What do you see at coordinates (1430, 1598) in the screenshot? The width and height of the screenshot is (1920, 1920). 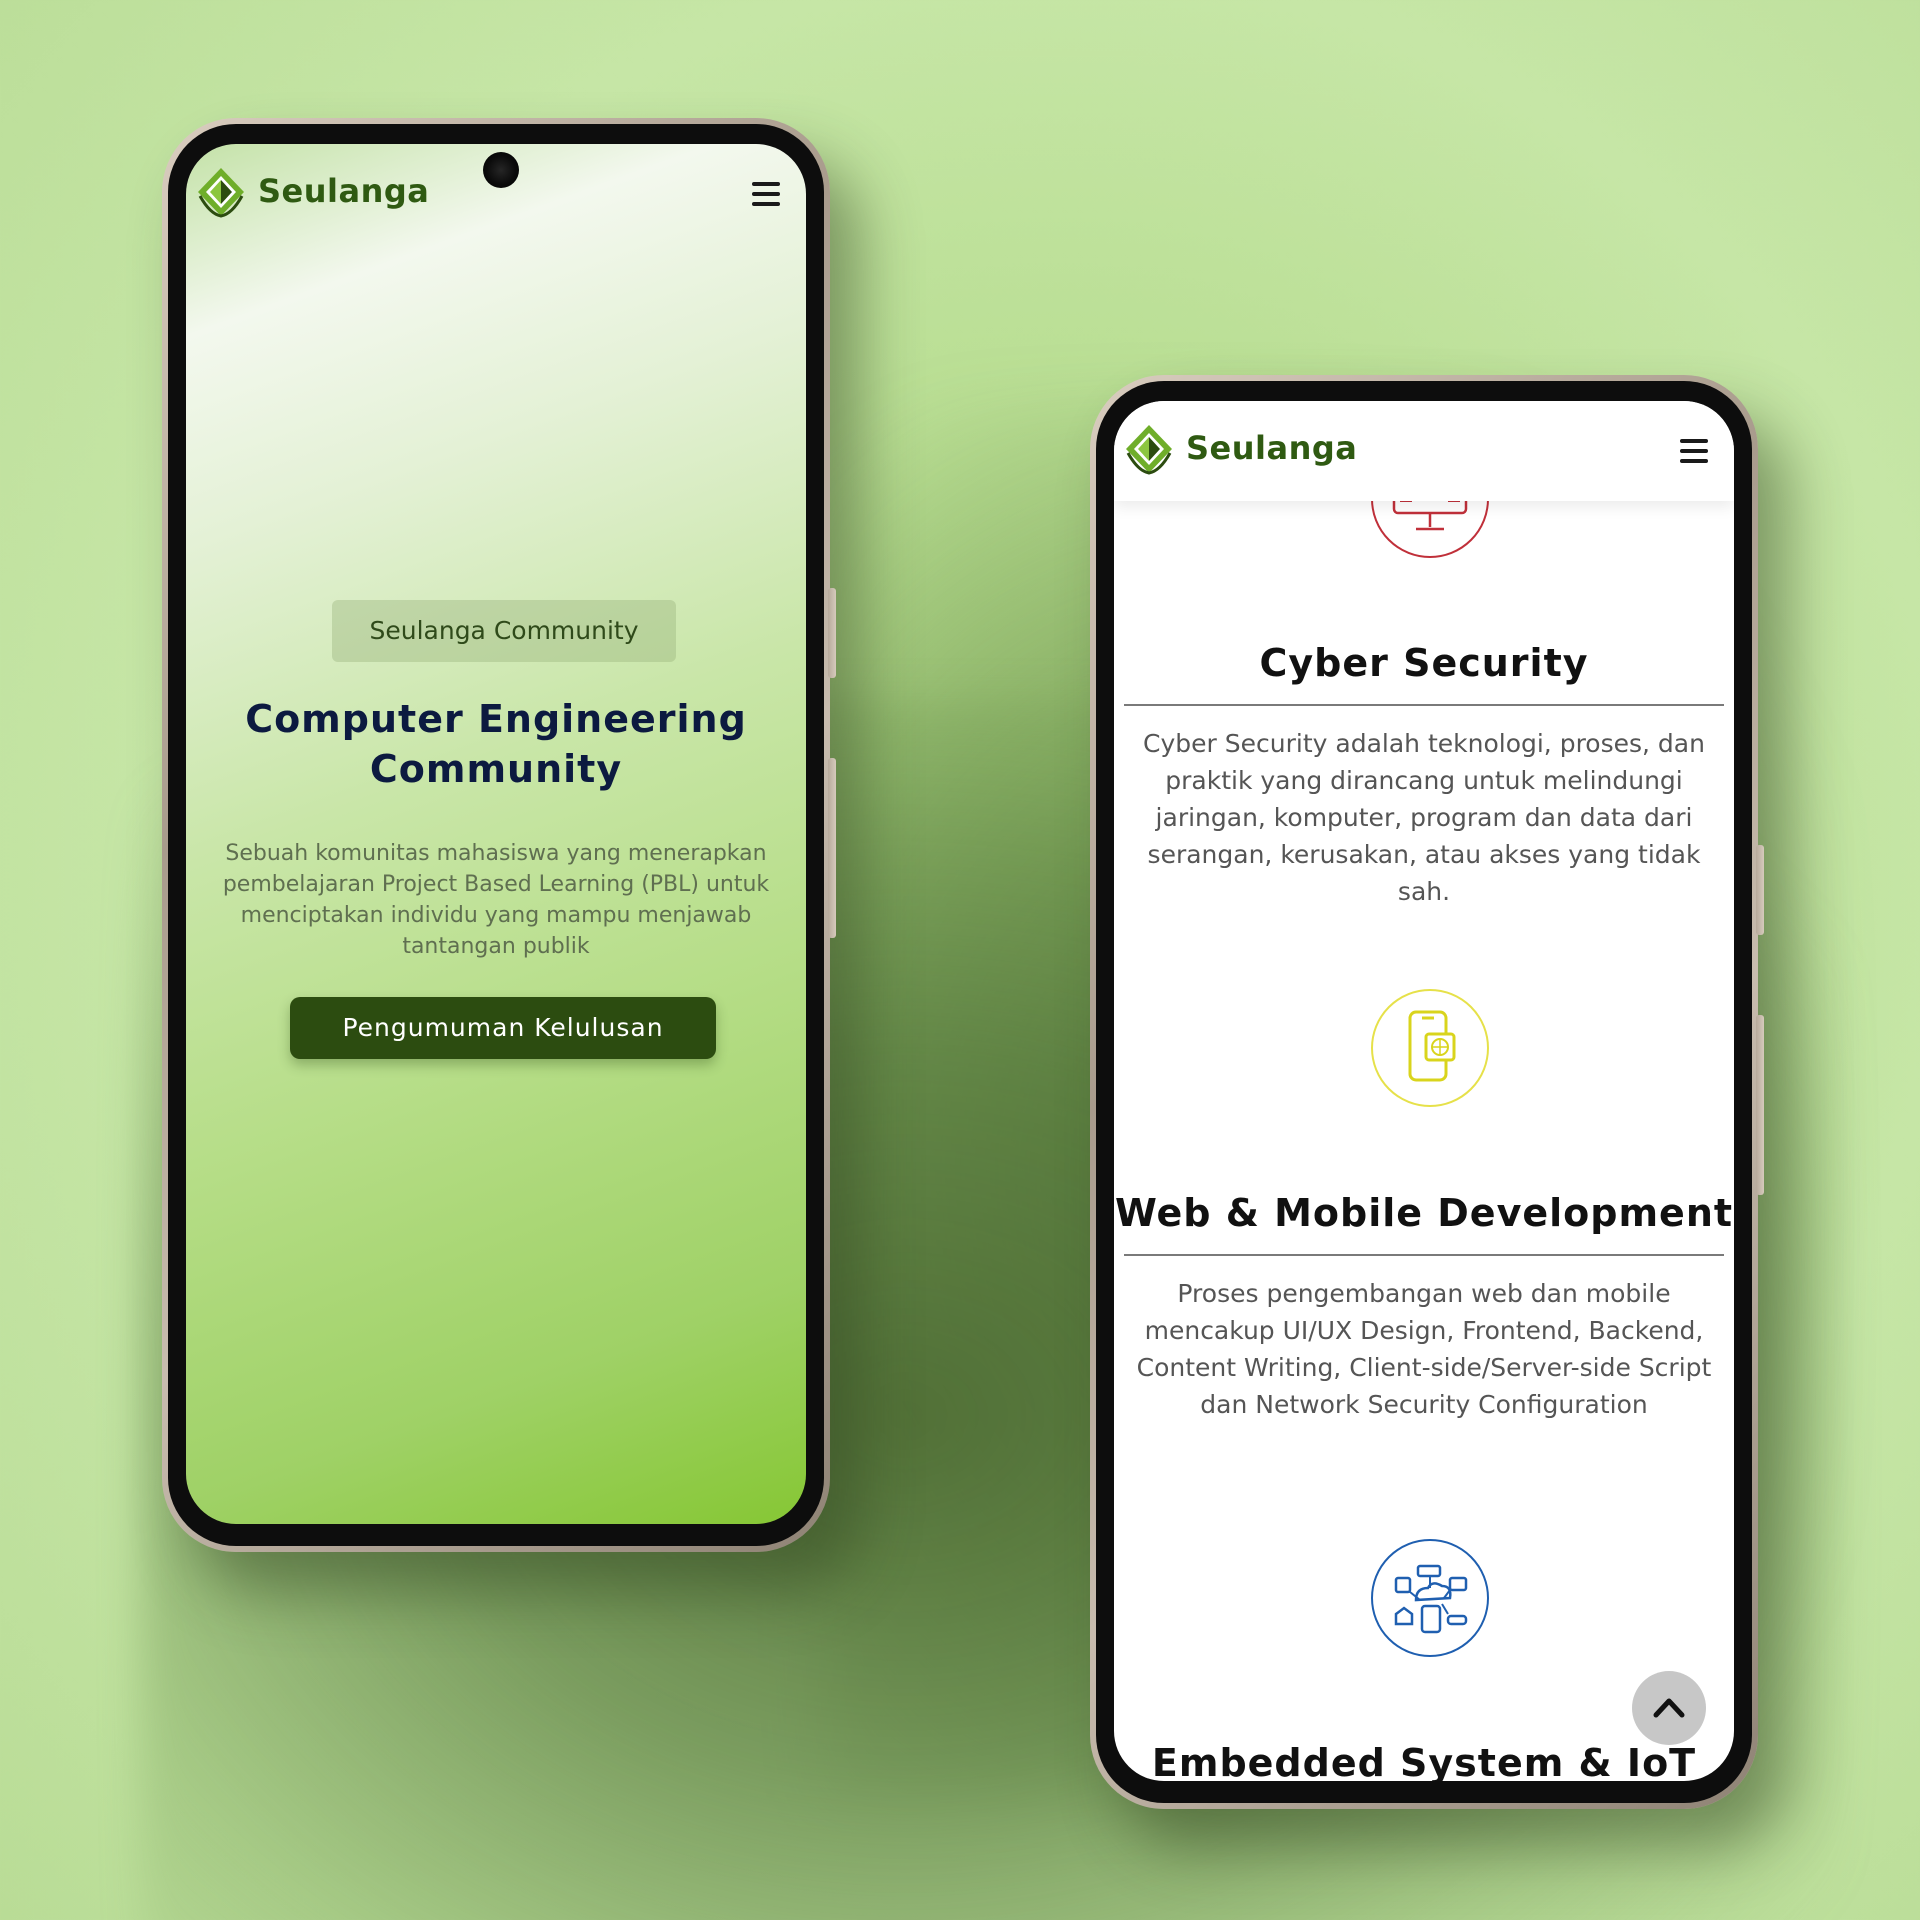 I see `iot-network-icon` at bounding box center [1430, 1598].